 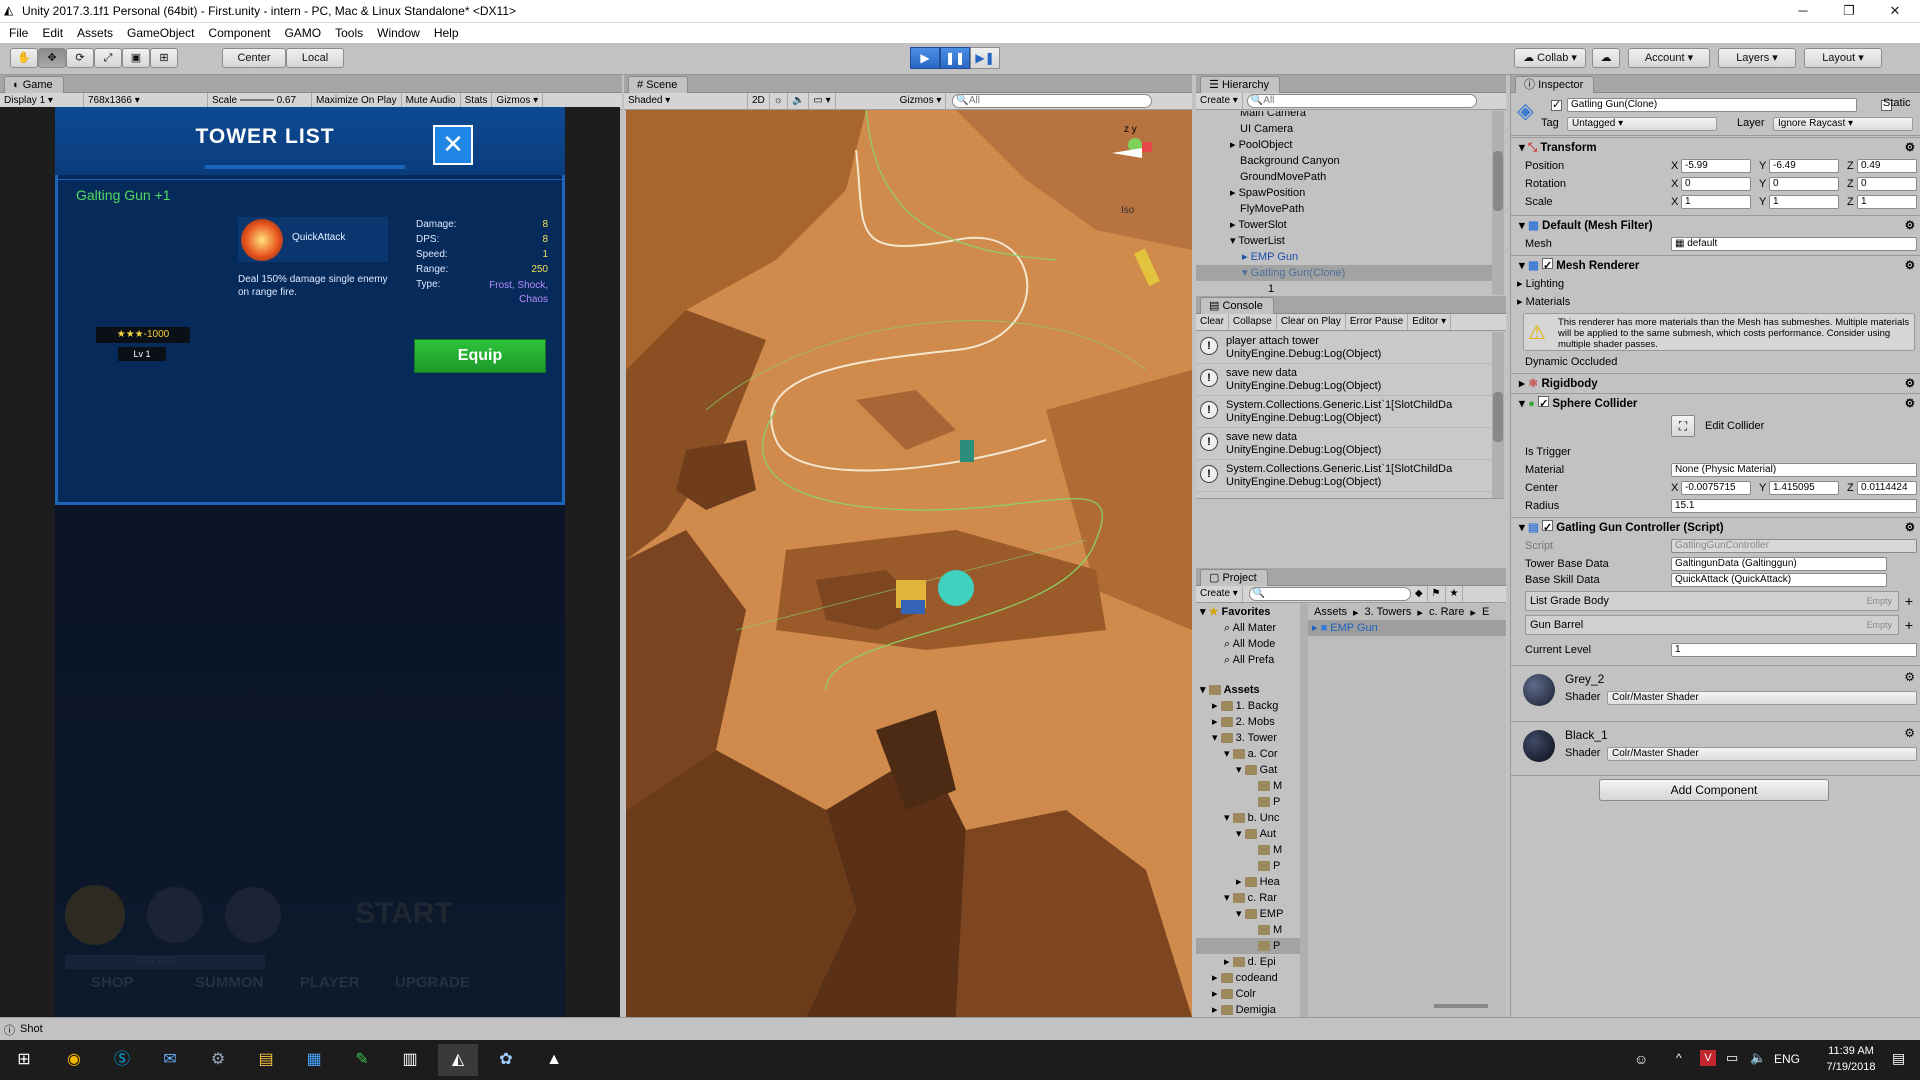 I want to click on folder-item: ▸ d. Epi, so click(x=1248, y=962).